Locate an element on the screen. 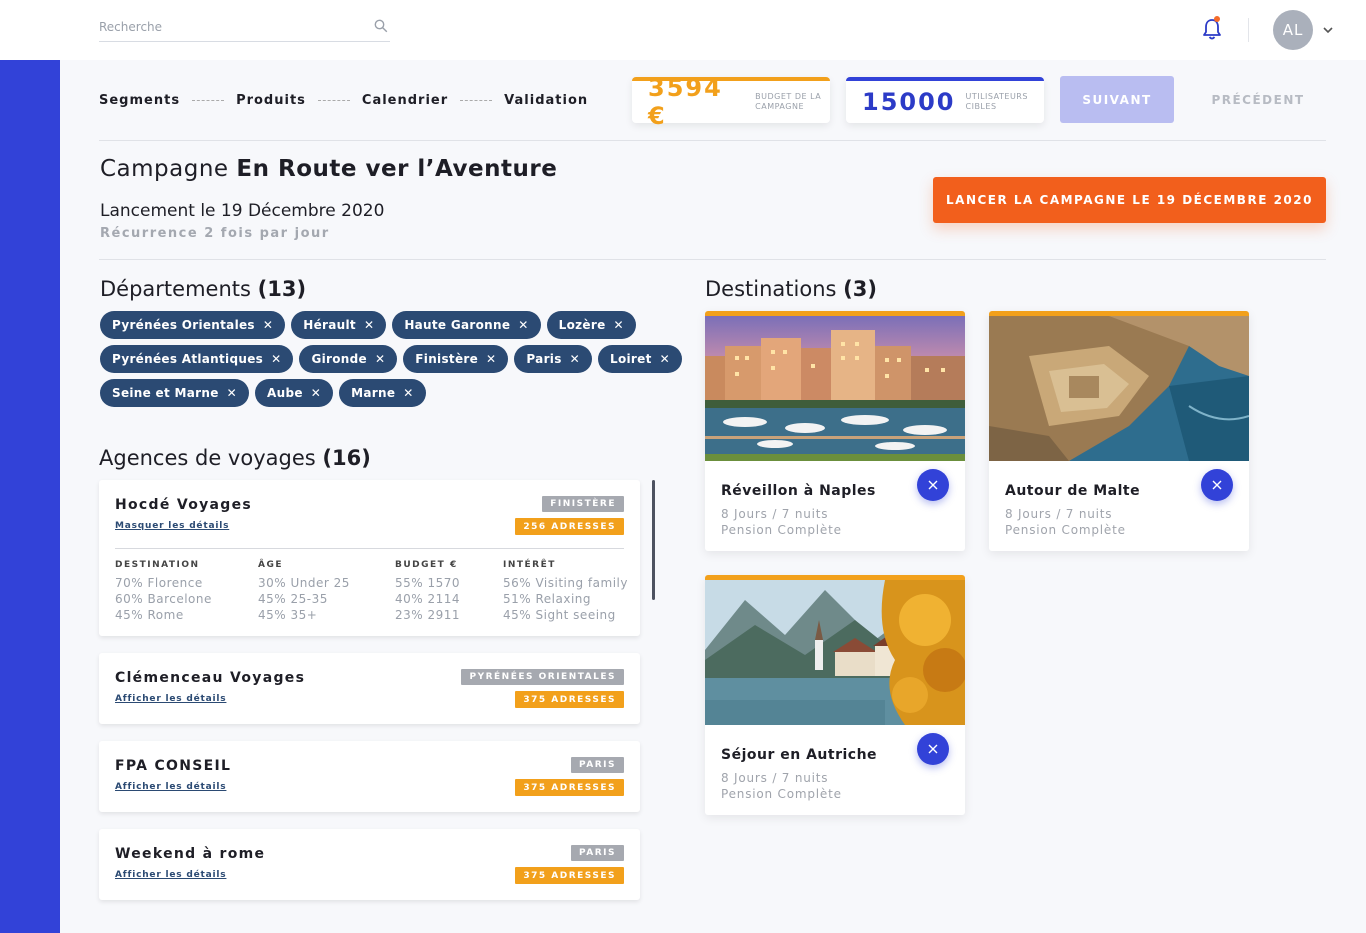  destinations-count: (3) is located at coordinates (860, 289).